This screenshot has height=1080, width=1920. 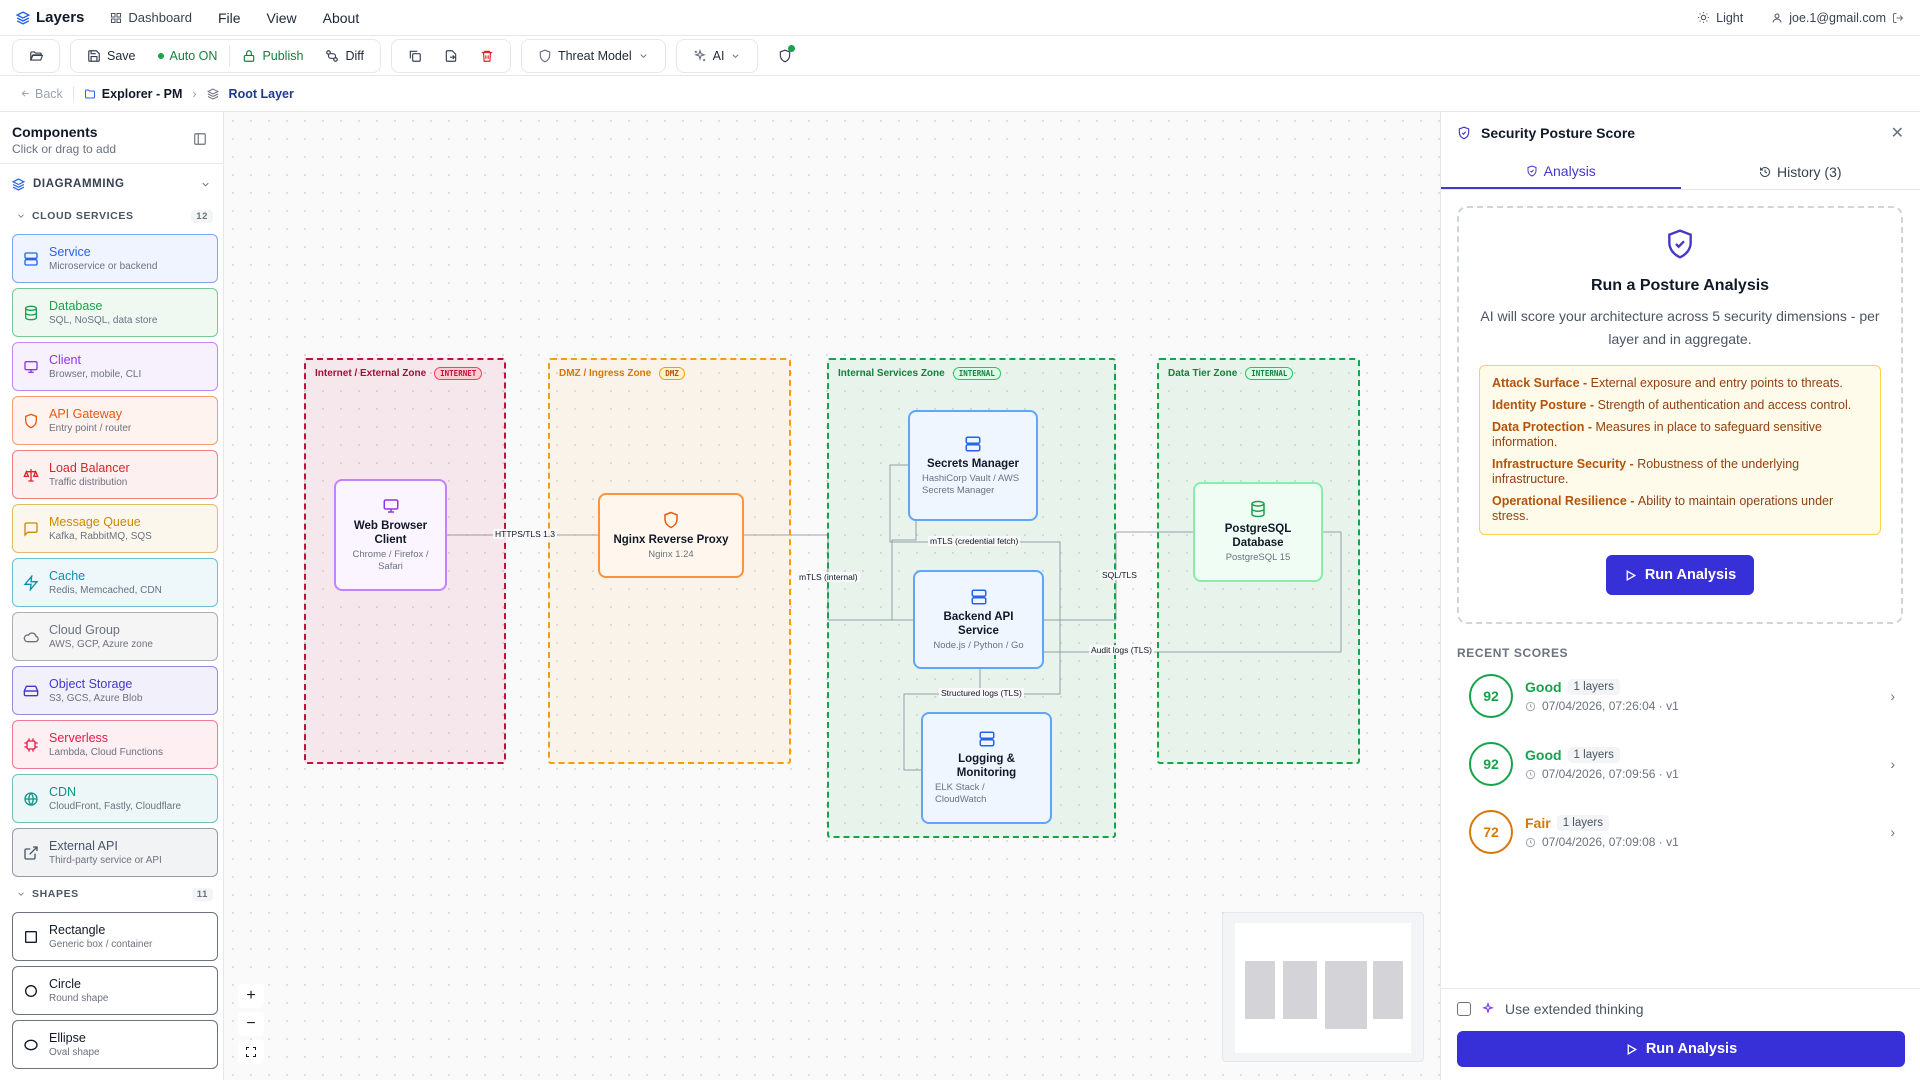 I want to click on node-nginx-reverse-proxy: Nginx Reverse Proxy Nginx 1.24, so click(x=671, y=535).